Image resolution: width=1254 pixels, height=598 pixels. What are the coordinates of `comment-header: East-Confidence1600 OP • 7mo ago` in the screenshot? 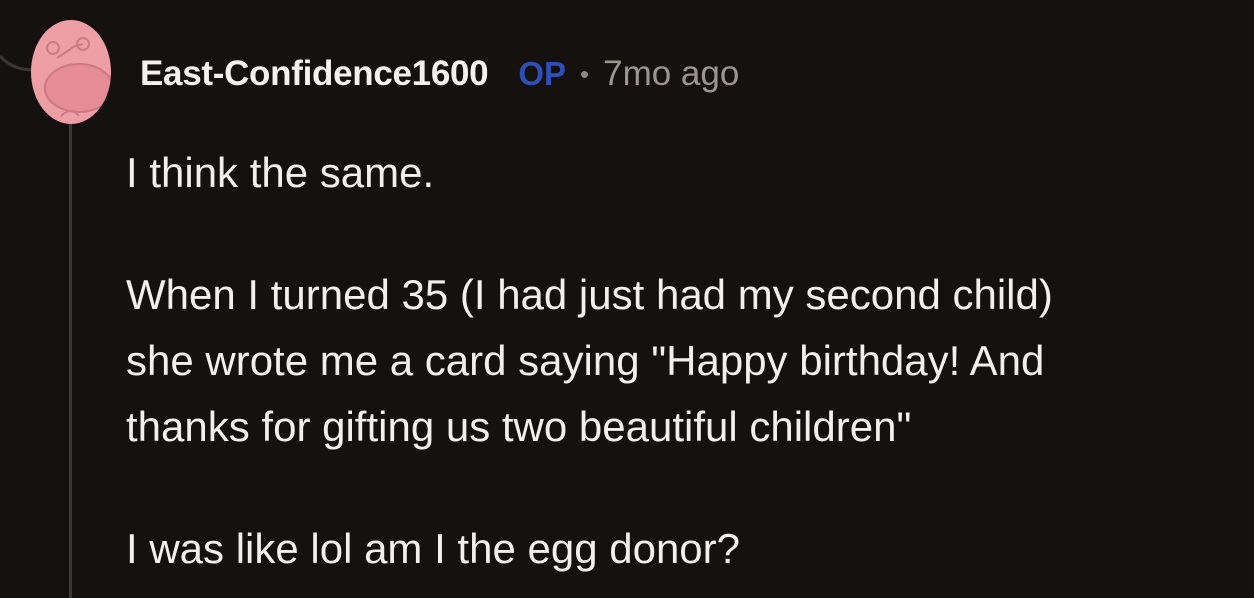 It's located at (439, 74).